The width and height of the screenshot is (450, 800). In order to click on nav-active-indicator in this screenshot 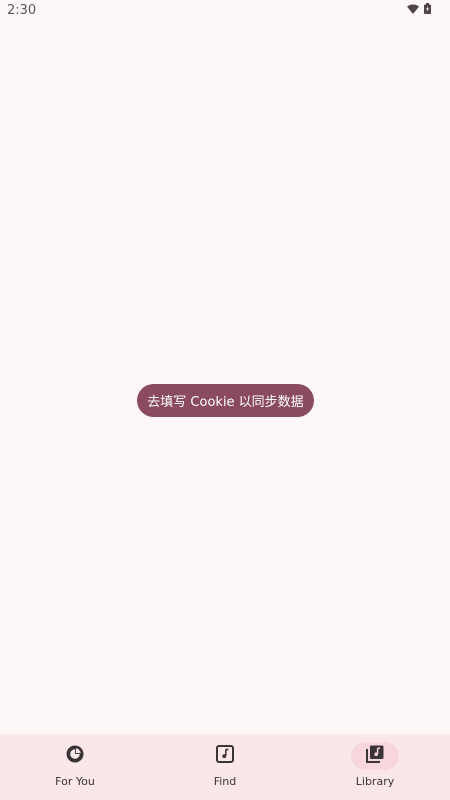, I will do `click(375, 756)`.